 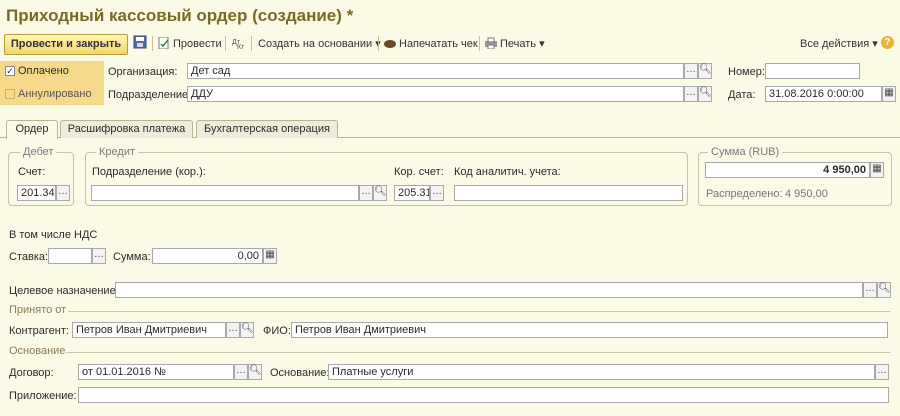 What do you see at coordinates (38, 310) in the screenshot?
I see `received-from-title: Принято от` at bounding box center [38, 310].